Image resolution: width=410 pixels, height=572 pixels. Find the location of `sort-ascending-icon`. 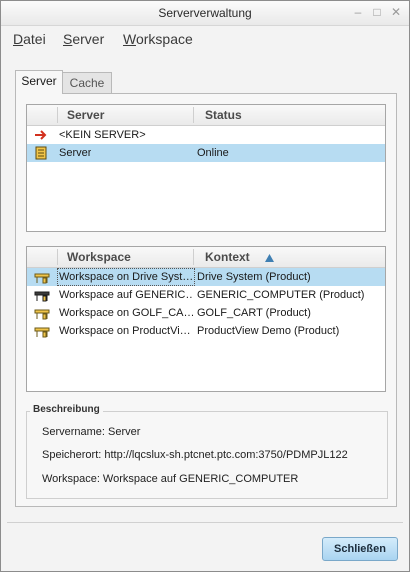

sort-ascending-icon is located at coordinates (269, 259).